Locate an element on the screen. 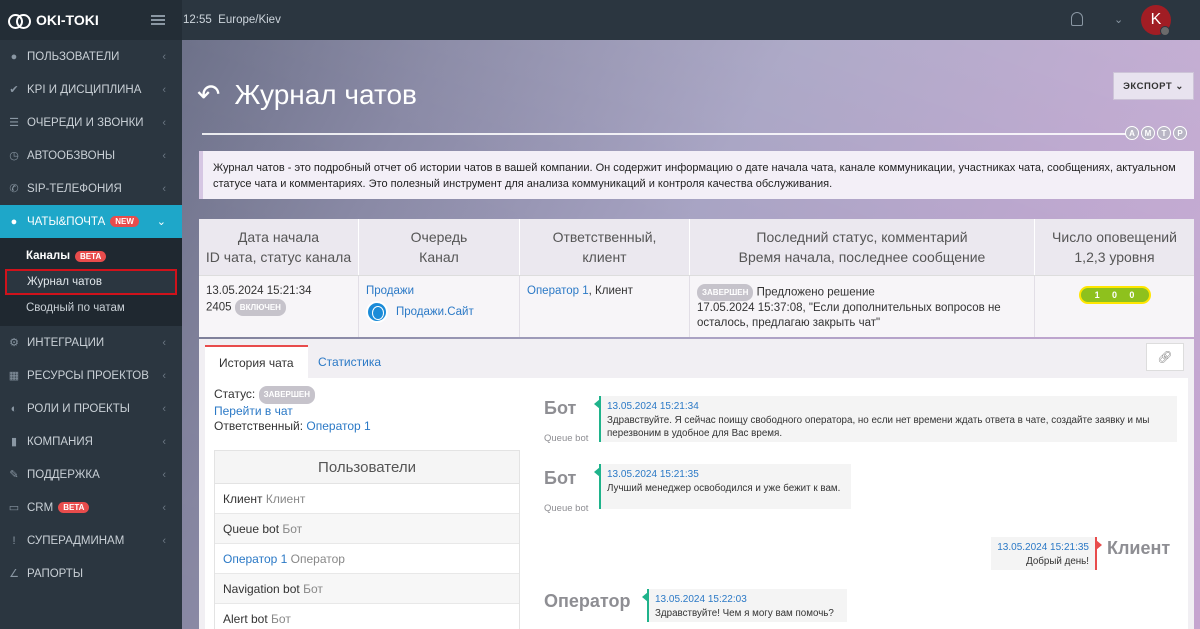 The image size is (1200, 629). clock: 12:55 Europe/Kiev is located at coordinates (232, 20).